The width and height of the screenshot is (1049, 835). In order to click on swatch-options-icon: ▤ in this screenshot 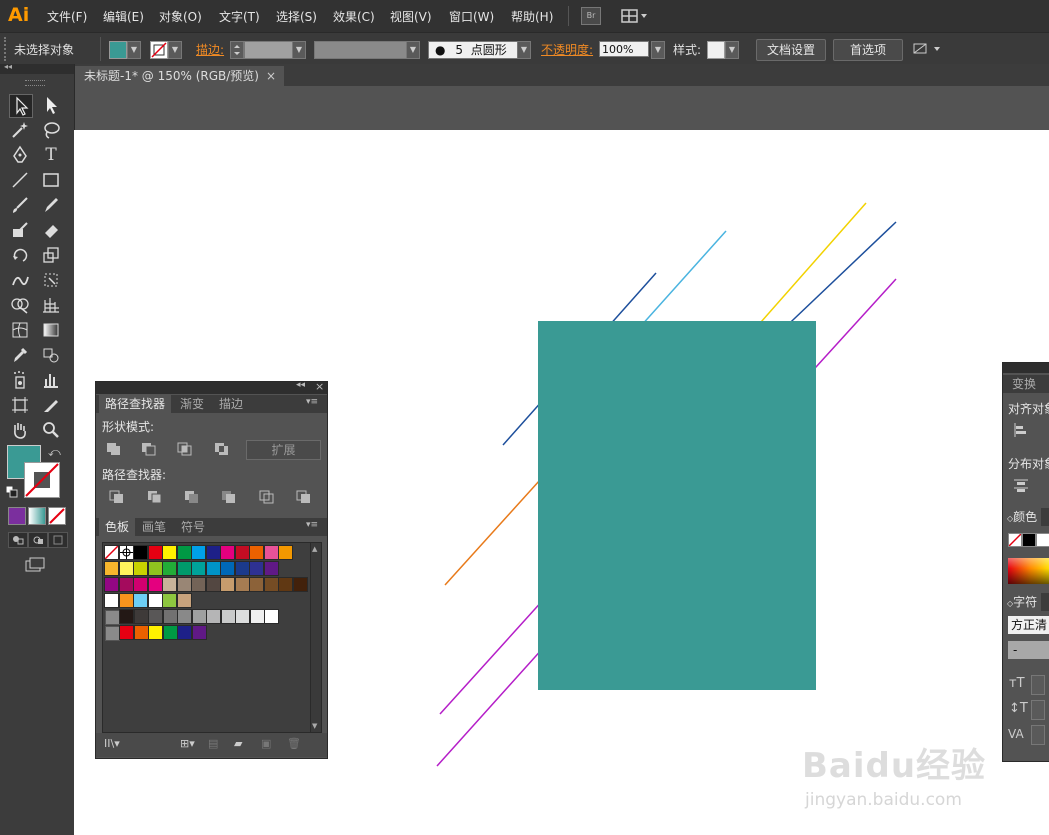, I will do `click(213, 743)`.